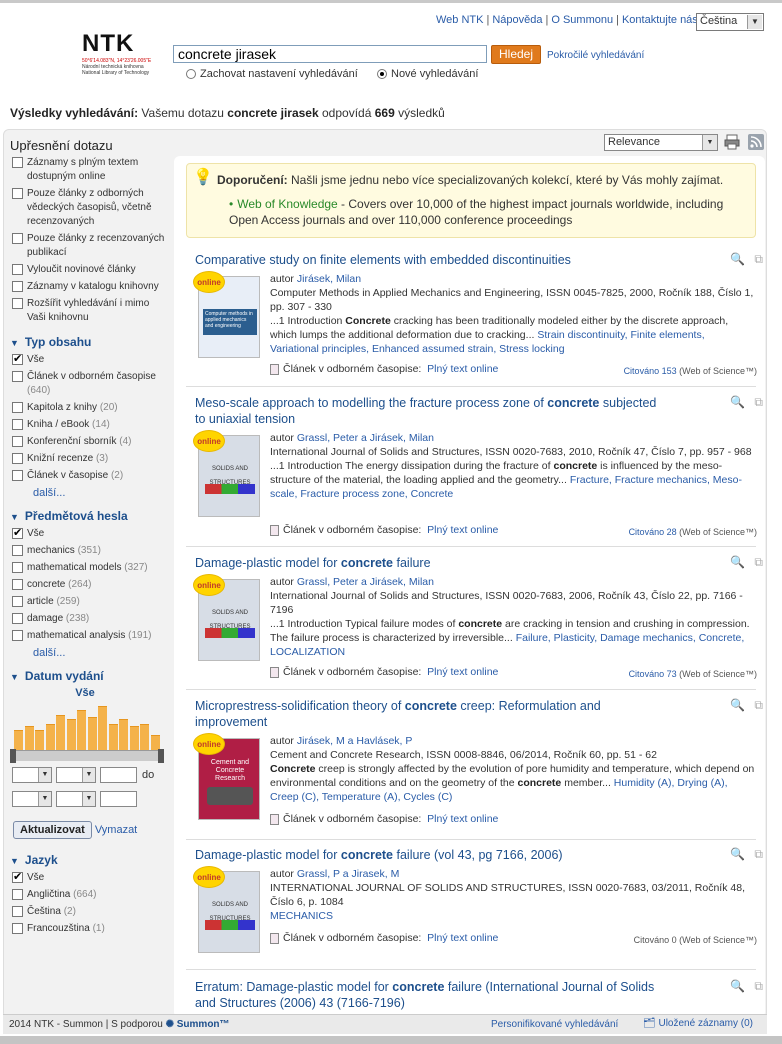  I want to click on refine-option: Vyloučit novinové články, so click(90, 270).